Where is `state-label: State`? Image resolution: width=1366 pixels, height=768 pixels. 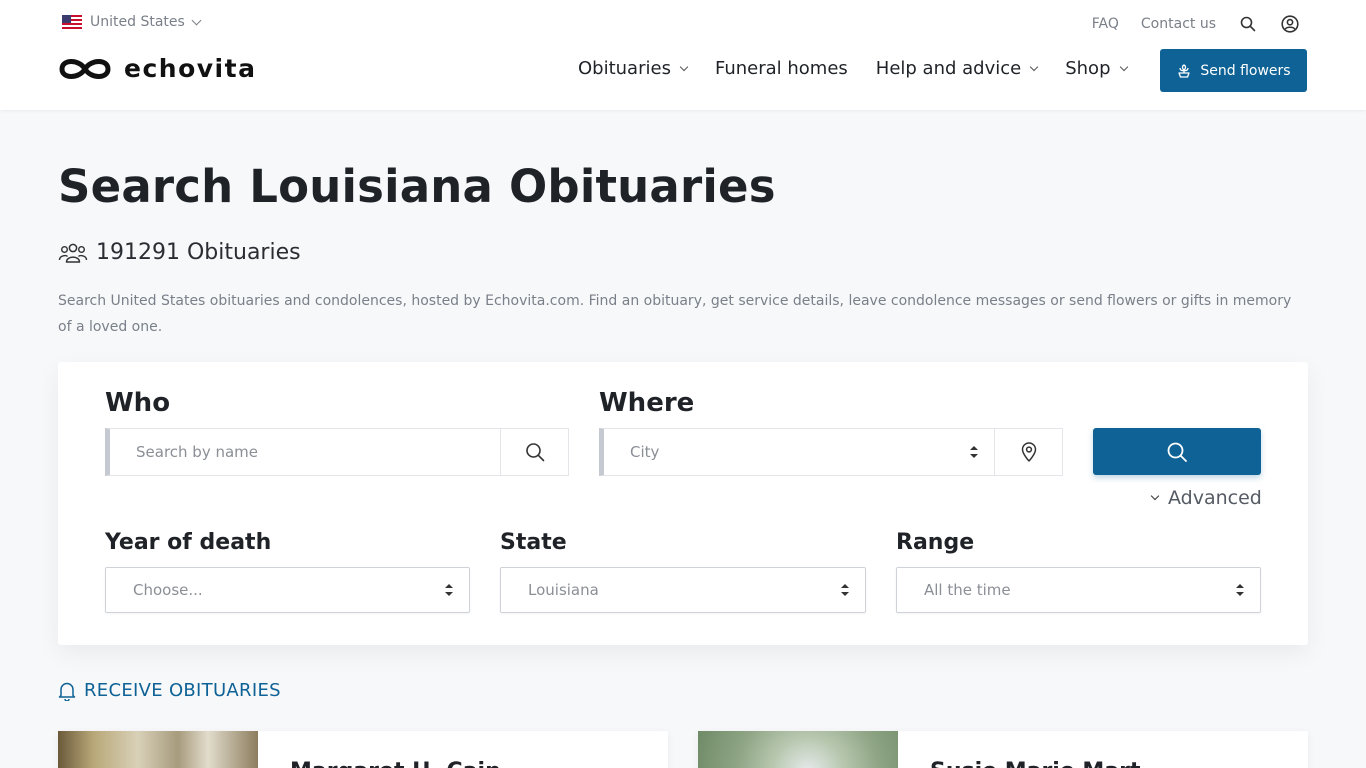 state-label: State is located at coordinates (533, 542).